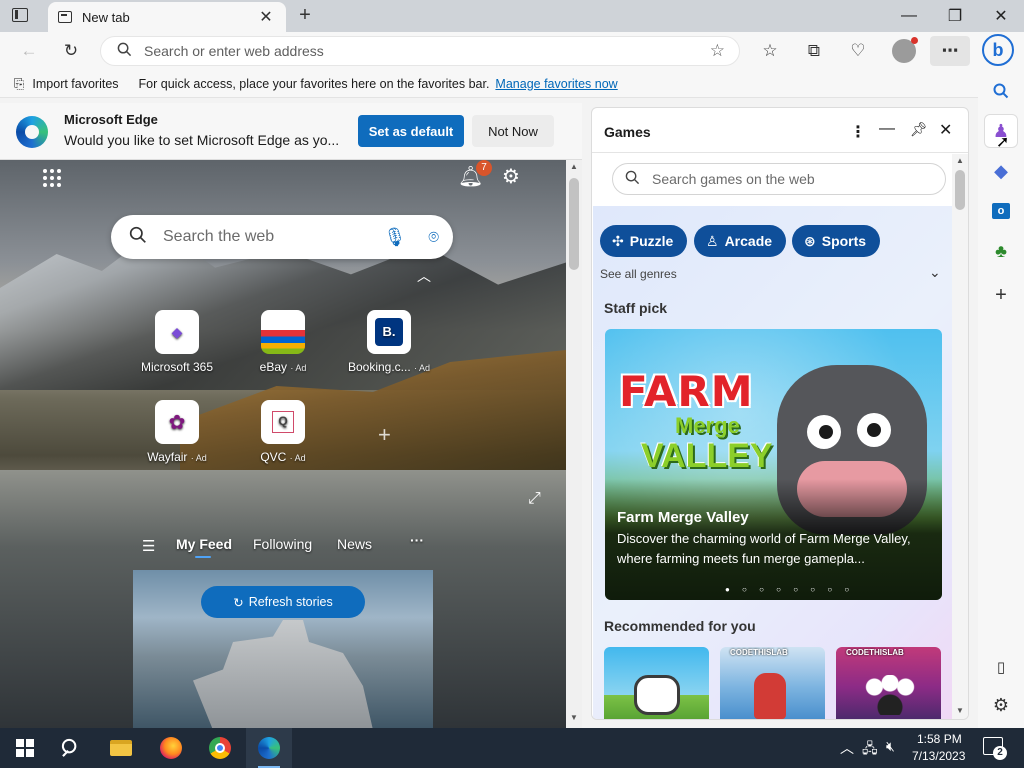 The height and width of the screenshot is (768, 1024). I want to click on quick-link-booking: B. Booking.c... · Ad, so click(389, 342).